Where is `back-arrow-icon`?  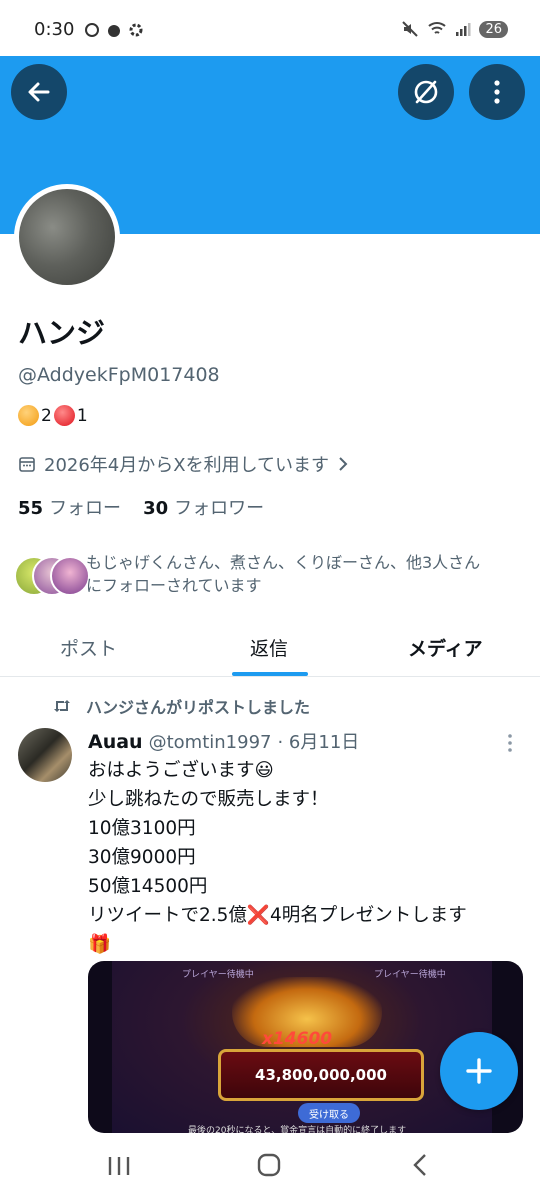 back-arrow-icon is located at coordinates (39, 92).